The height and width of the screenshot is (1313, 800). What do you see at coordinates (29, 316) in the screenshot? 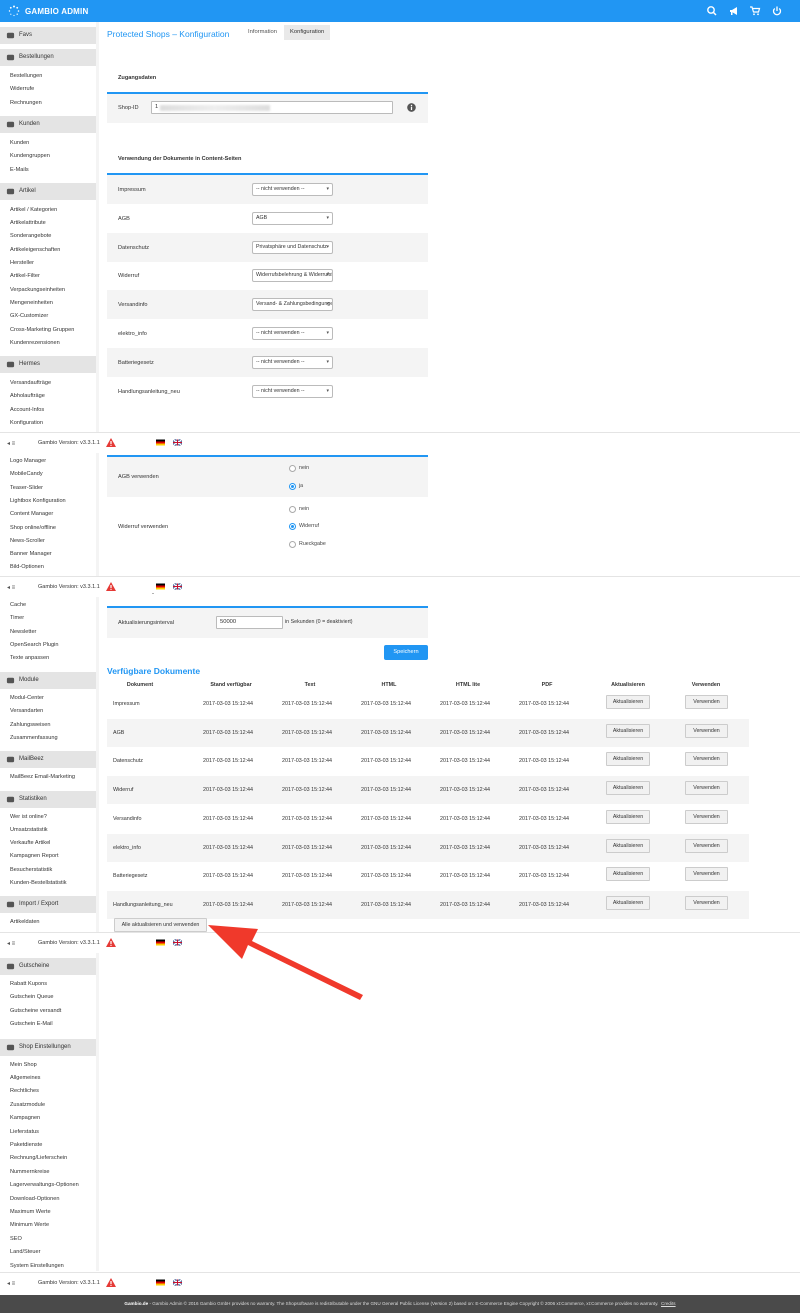
I see `sidebar-item: GX-Customizer` at bounding box center [29, 316].